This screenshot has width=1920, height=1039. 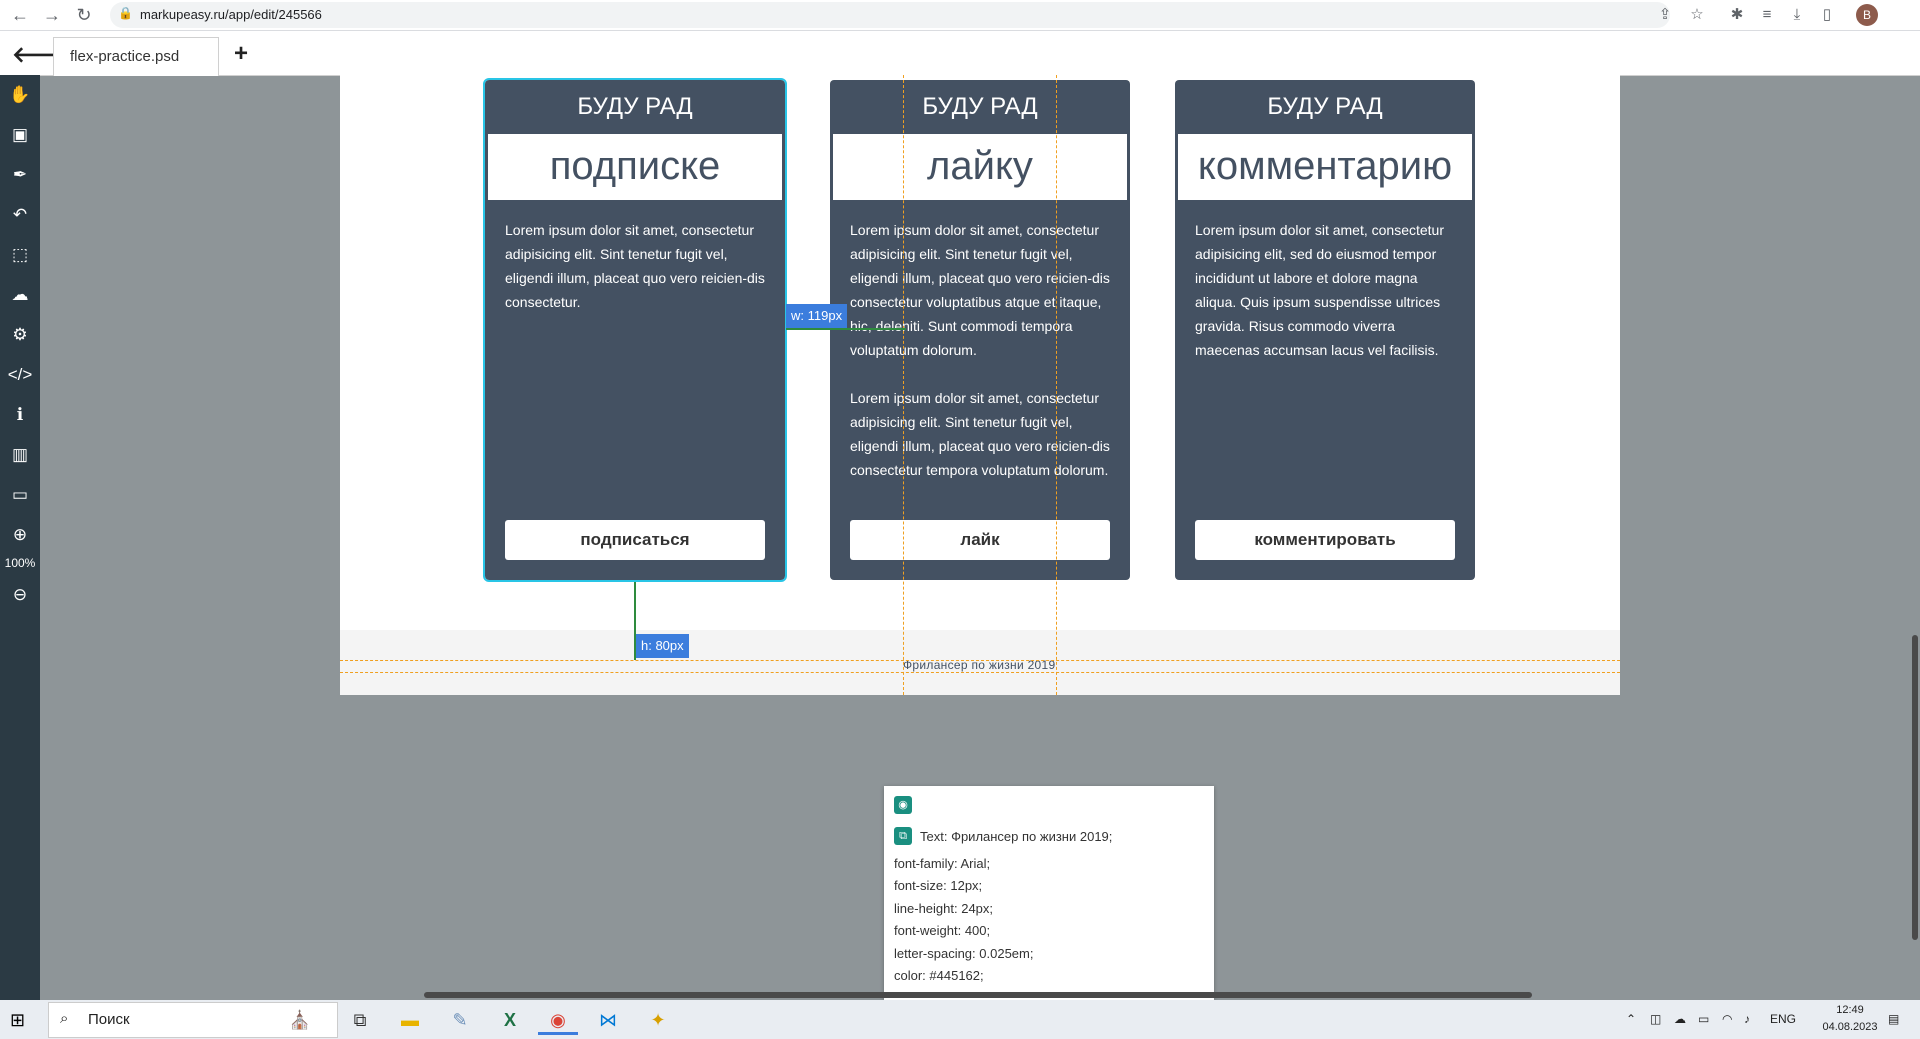 What do you see at coordinates (980, 167) in the screenshot?
I see `card-word: лайку` at bounding box center [980, 167].